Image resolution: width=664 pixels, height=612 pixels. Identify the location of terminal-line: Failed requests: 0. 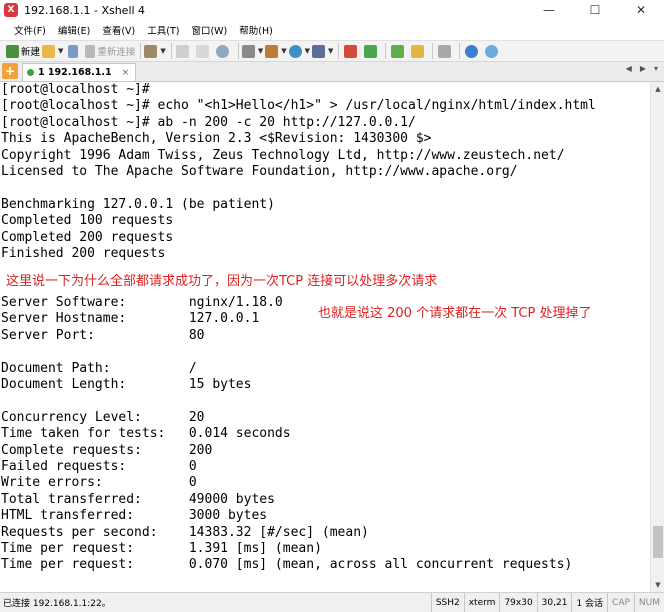
(99, 466).